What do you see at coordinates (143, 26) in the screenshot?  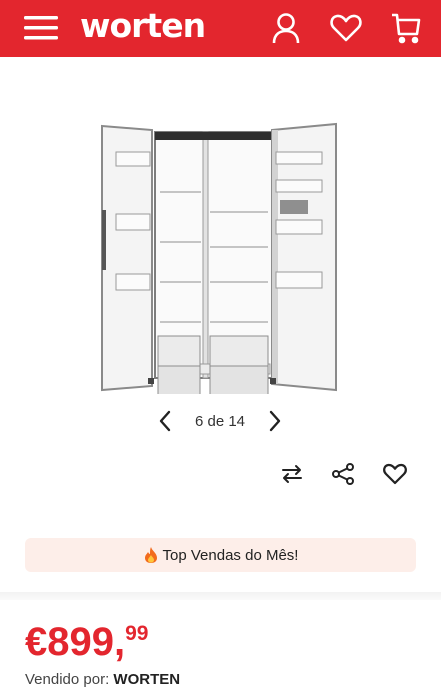 I see `worten-logo: worten` at bounding box center [143, 26].